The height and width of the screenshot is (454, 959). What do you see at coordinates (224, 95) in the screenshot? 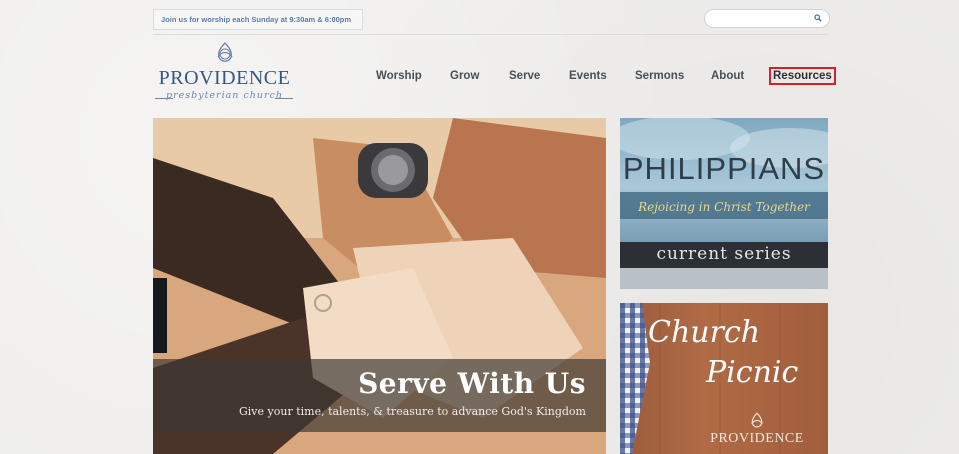
I see `logo-subtitle: presbyterian church` at bounding box center [224, 95].